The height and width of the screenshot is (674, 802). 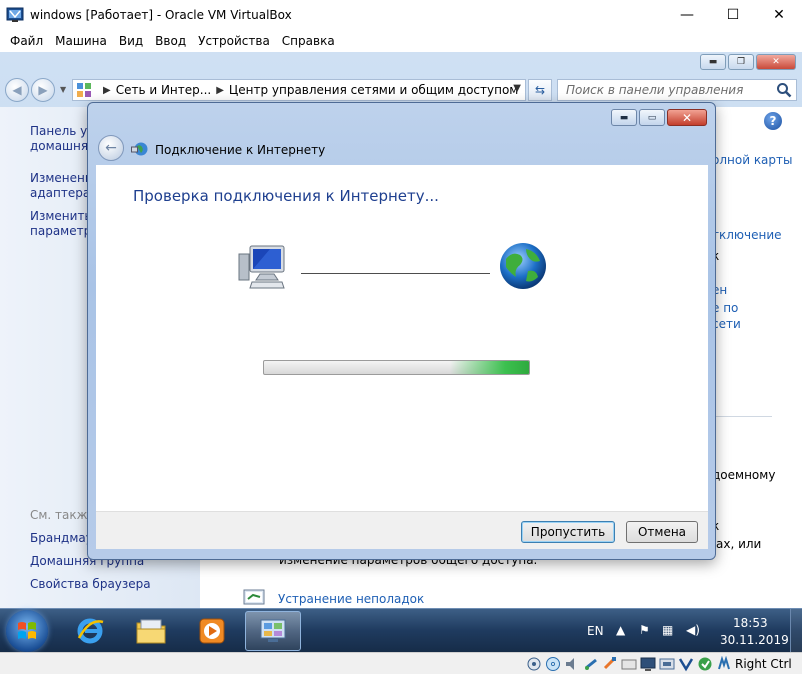 I want to click on host-maximize-button: ☐, so click(x=733, y=15).